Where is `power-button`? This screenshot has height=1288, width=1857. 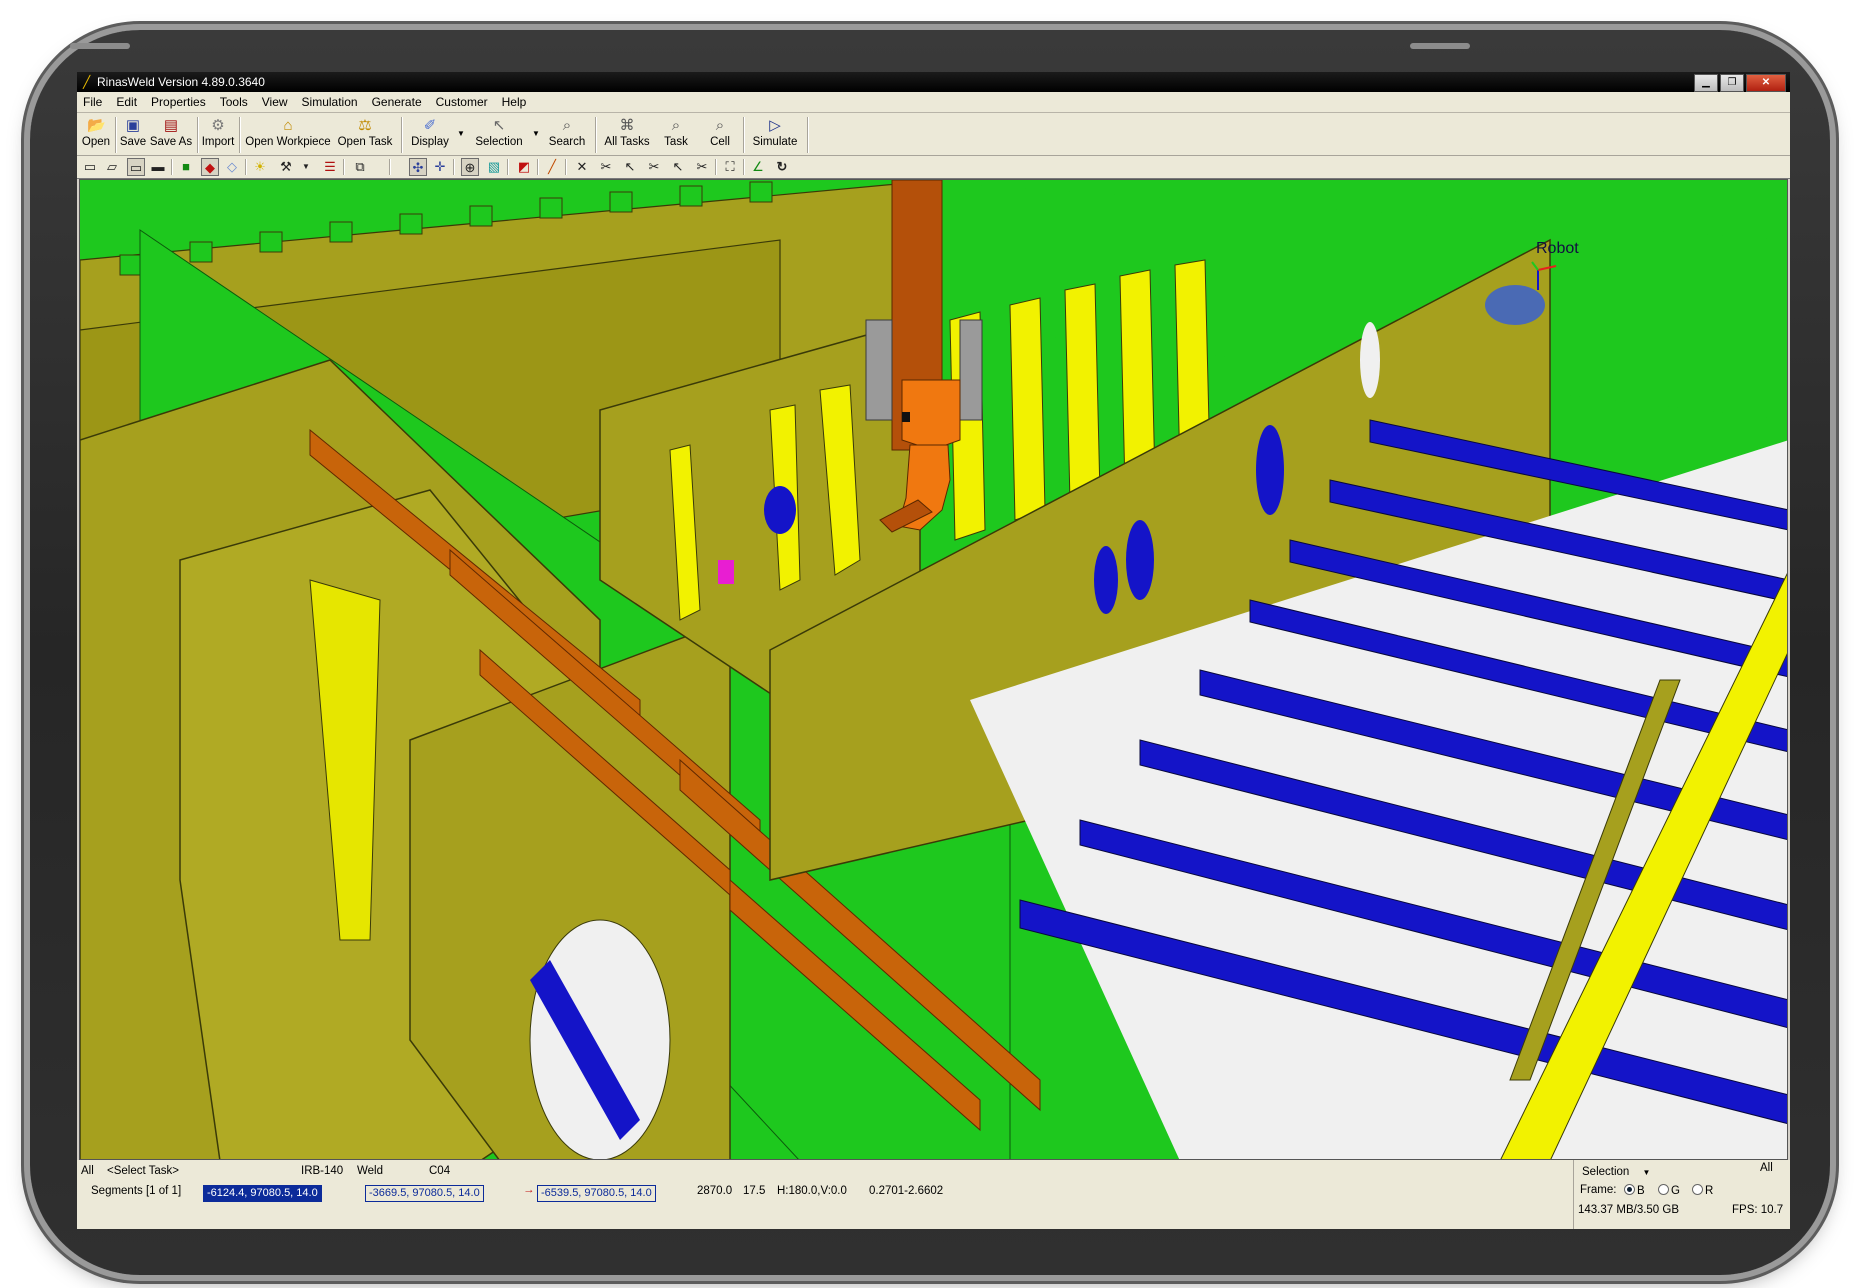 power-button is located at coordinates (1440, 46).